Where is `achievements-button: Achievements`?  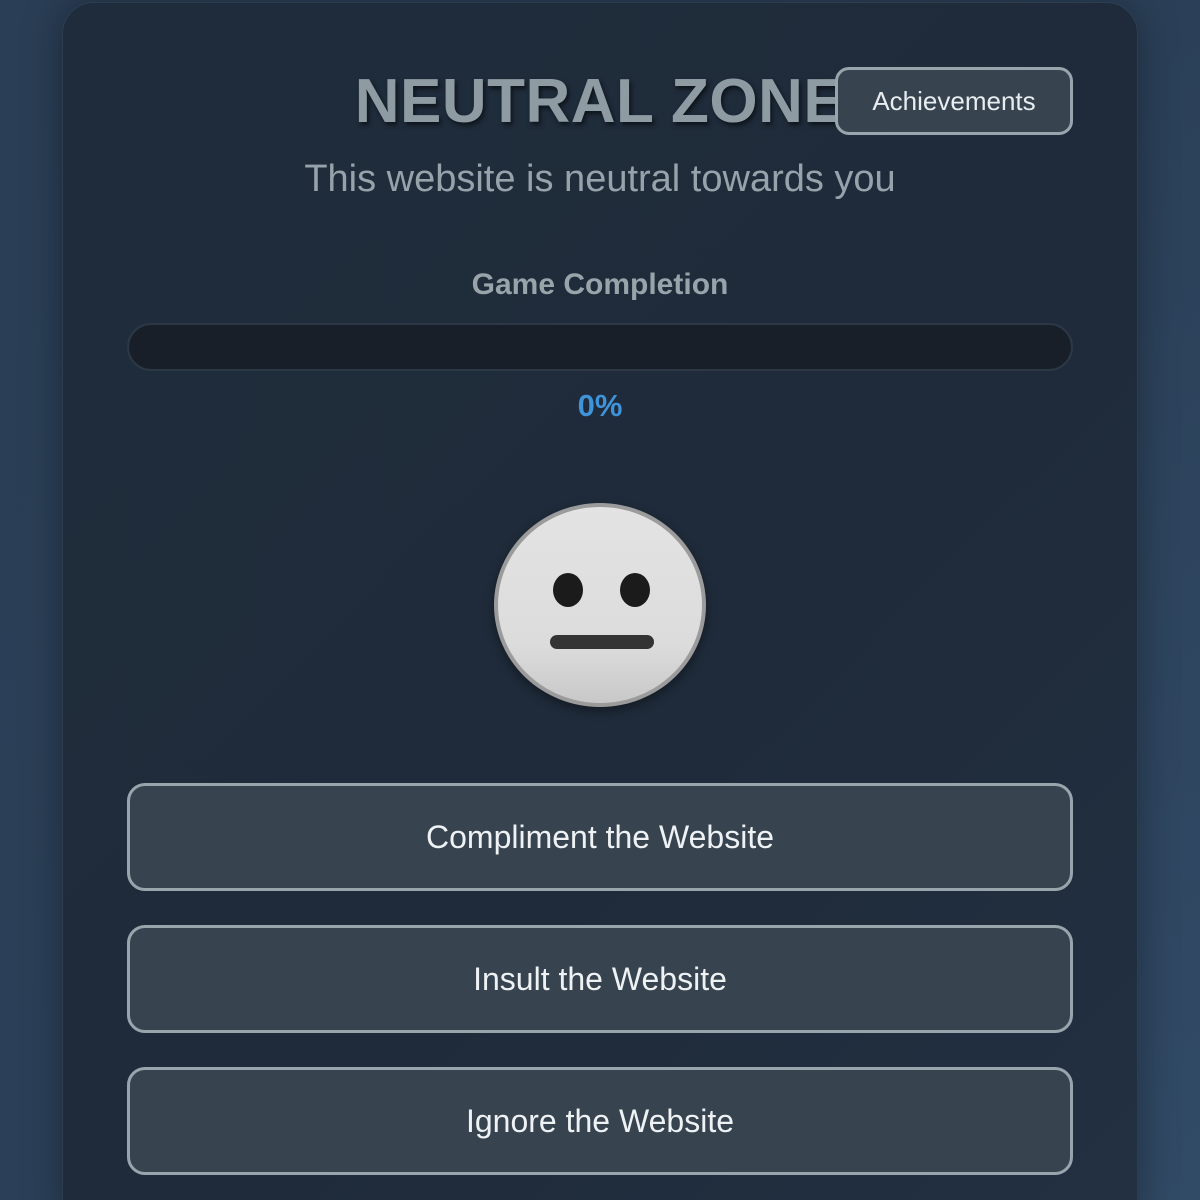 achievements-button: Achievements is located at coordinates (954, 101).